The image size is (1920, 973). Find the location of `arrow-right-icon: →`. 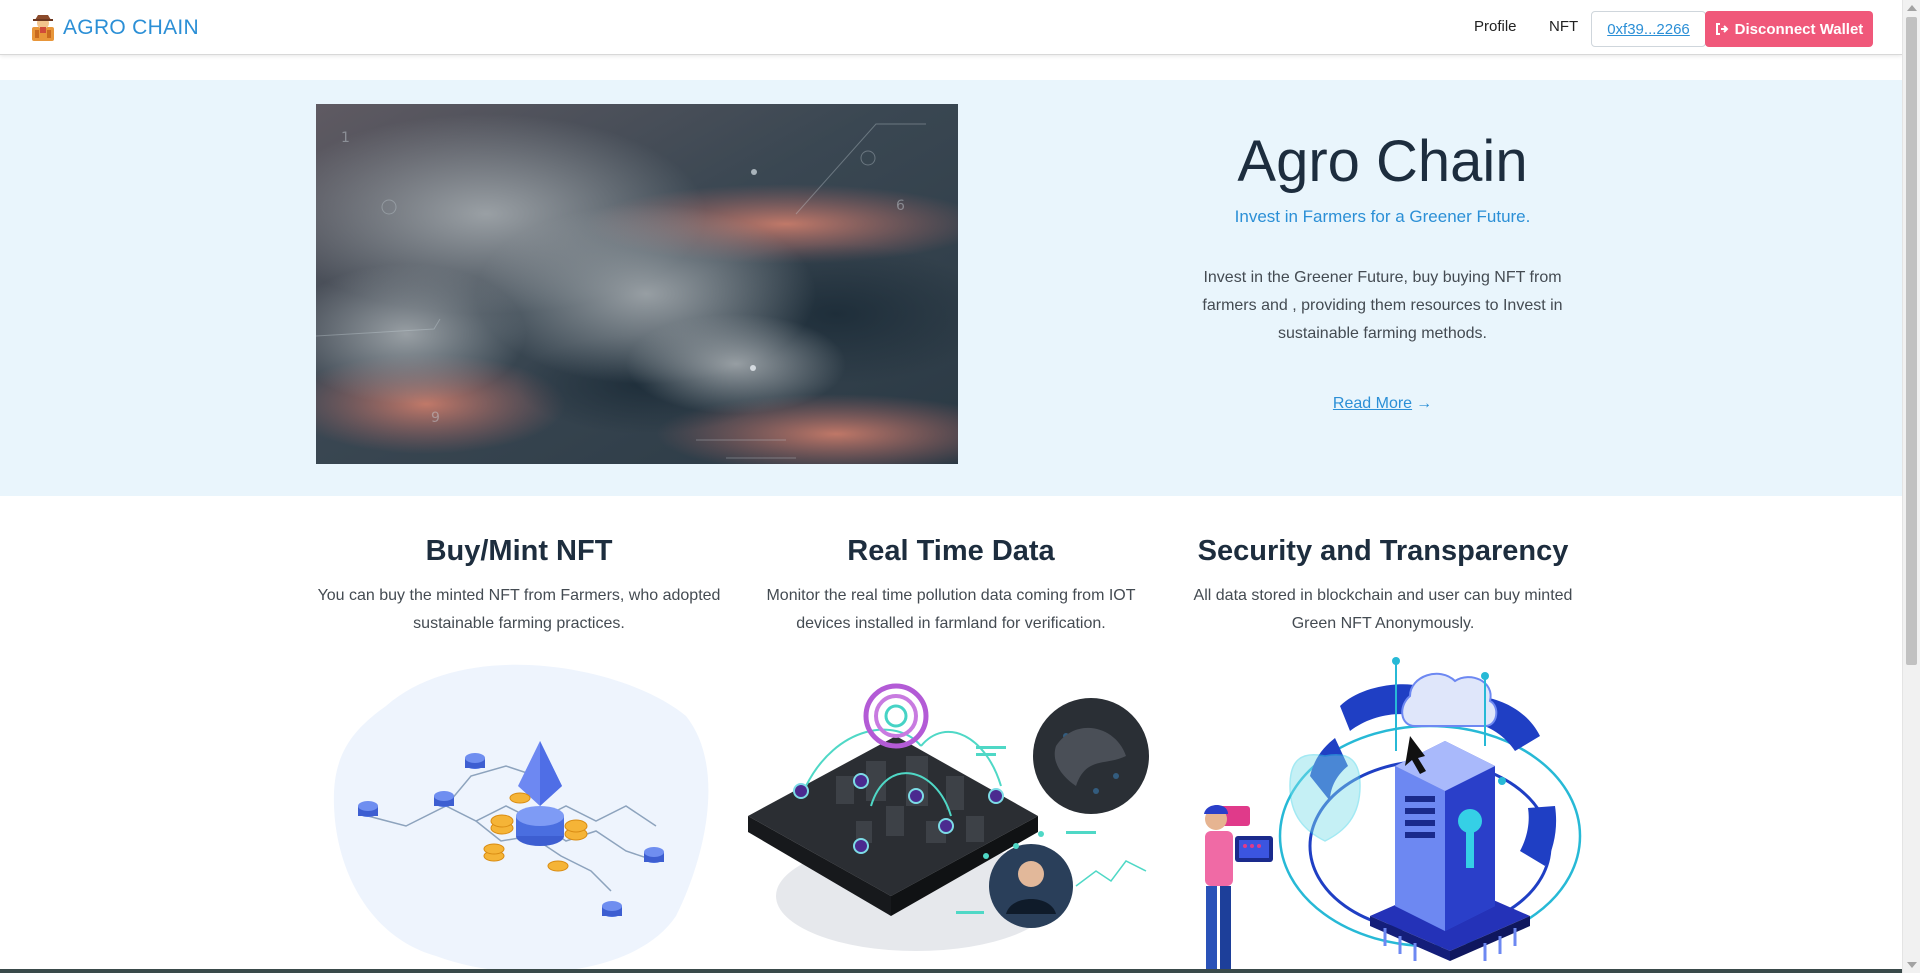

arrow-right-icon: → is located at coordinates (1424, 403).